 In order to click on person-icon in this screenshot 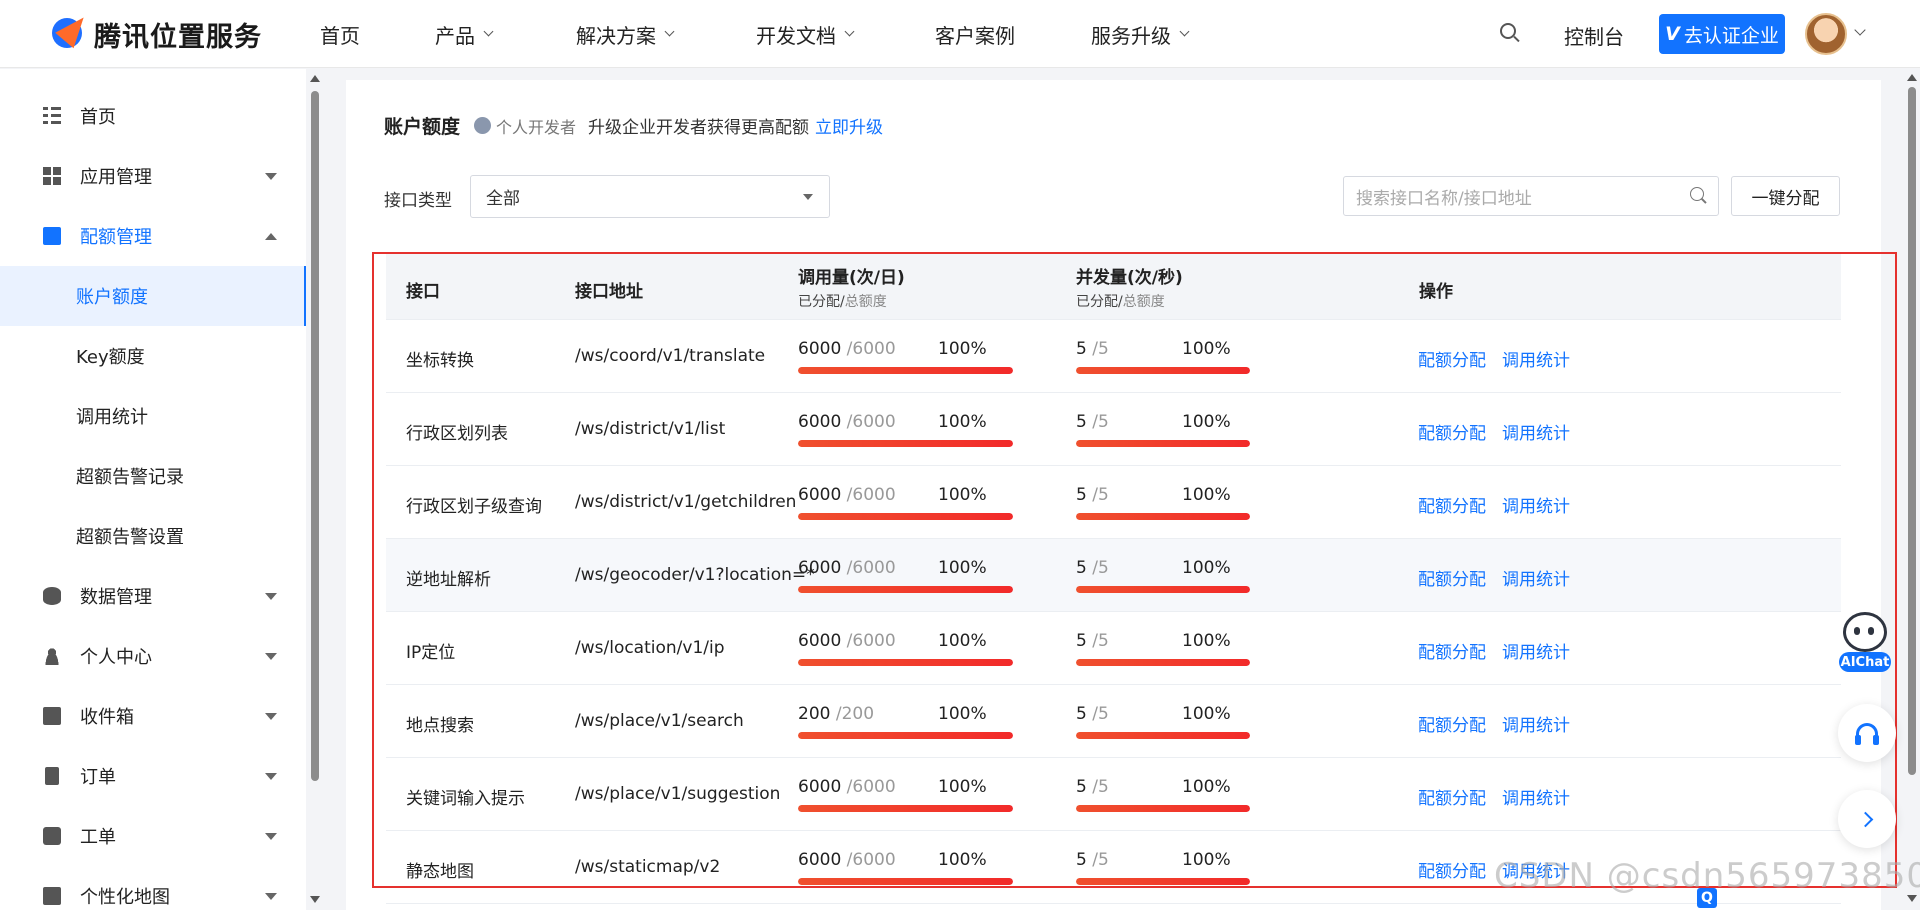, I will do `click(483, 125)`.